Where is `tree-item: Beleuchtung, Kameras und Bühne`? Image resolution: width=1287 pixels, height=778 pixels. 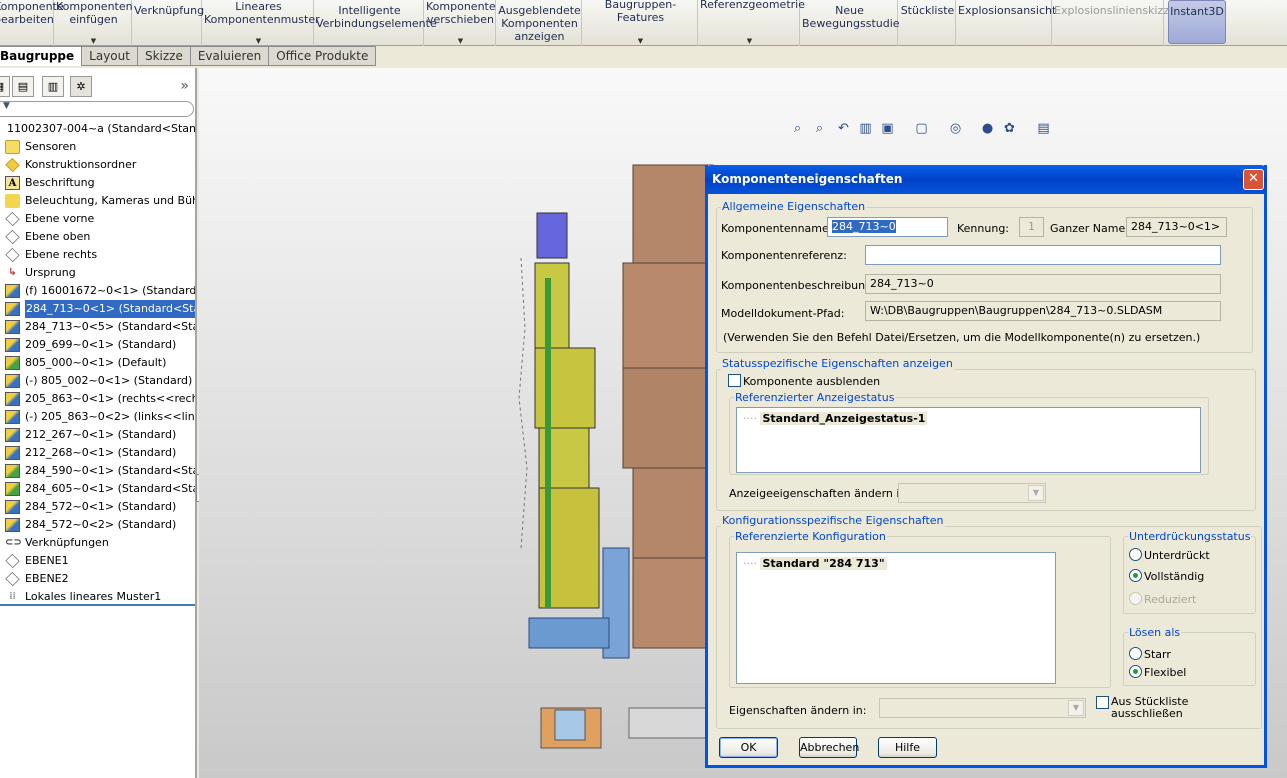
tree-item: Beleuchtung, Kameras und Bühne is located at coordinates (97, 201).